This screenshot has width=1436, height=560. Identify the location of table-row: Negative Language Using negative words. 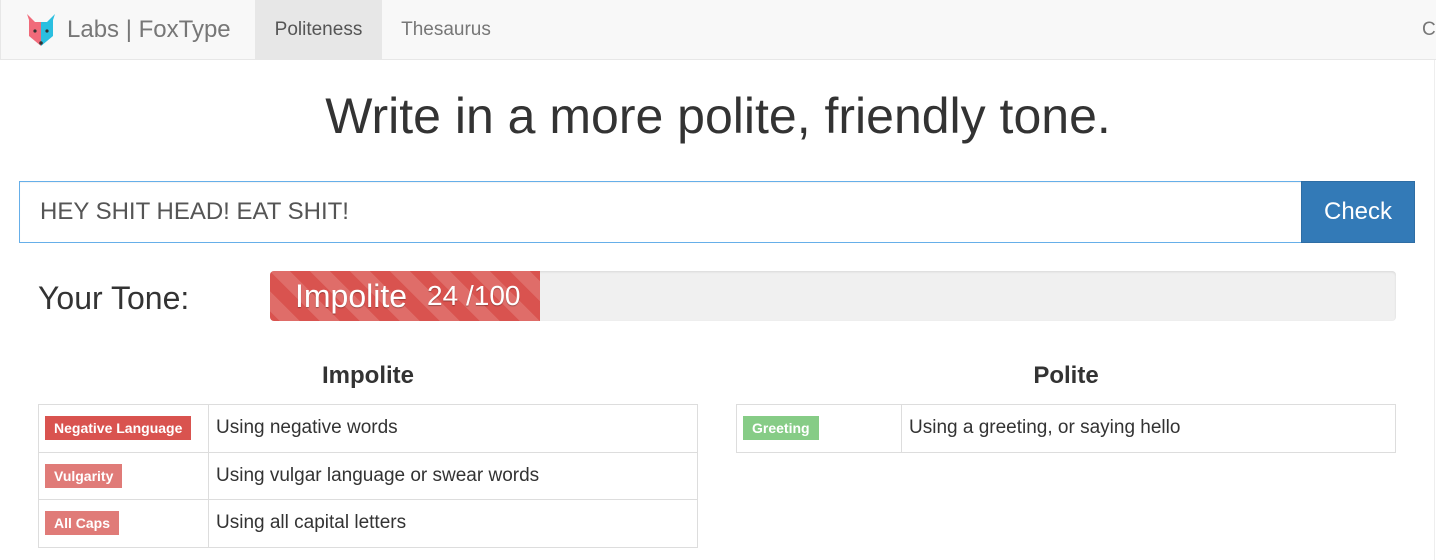
(368, 428).